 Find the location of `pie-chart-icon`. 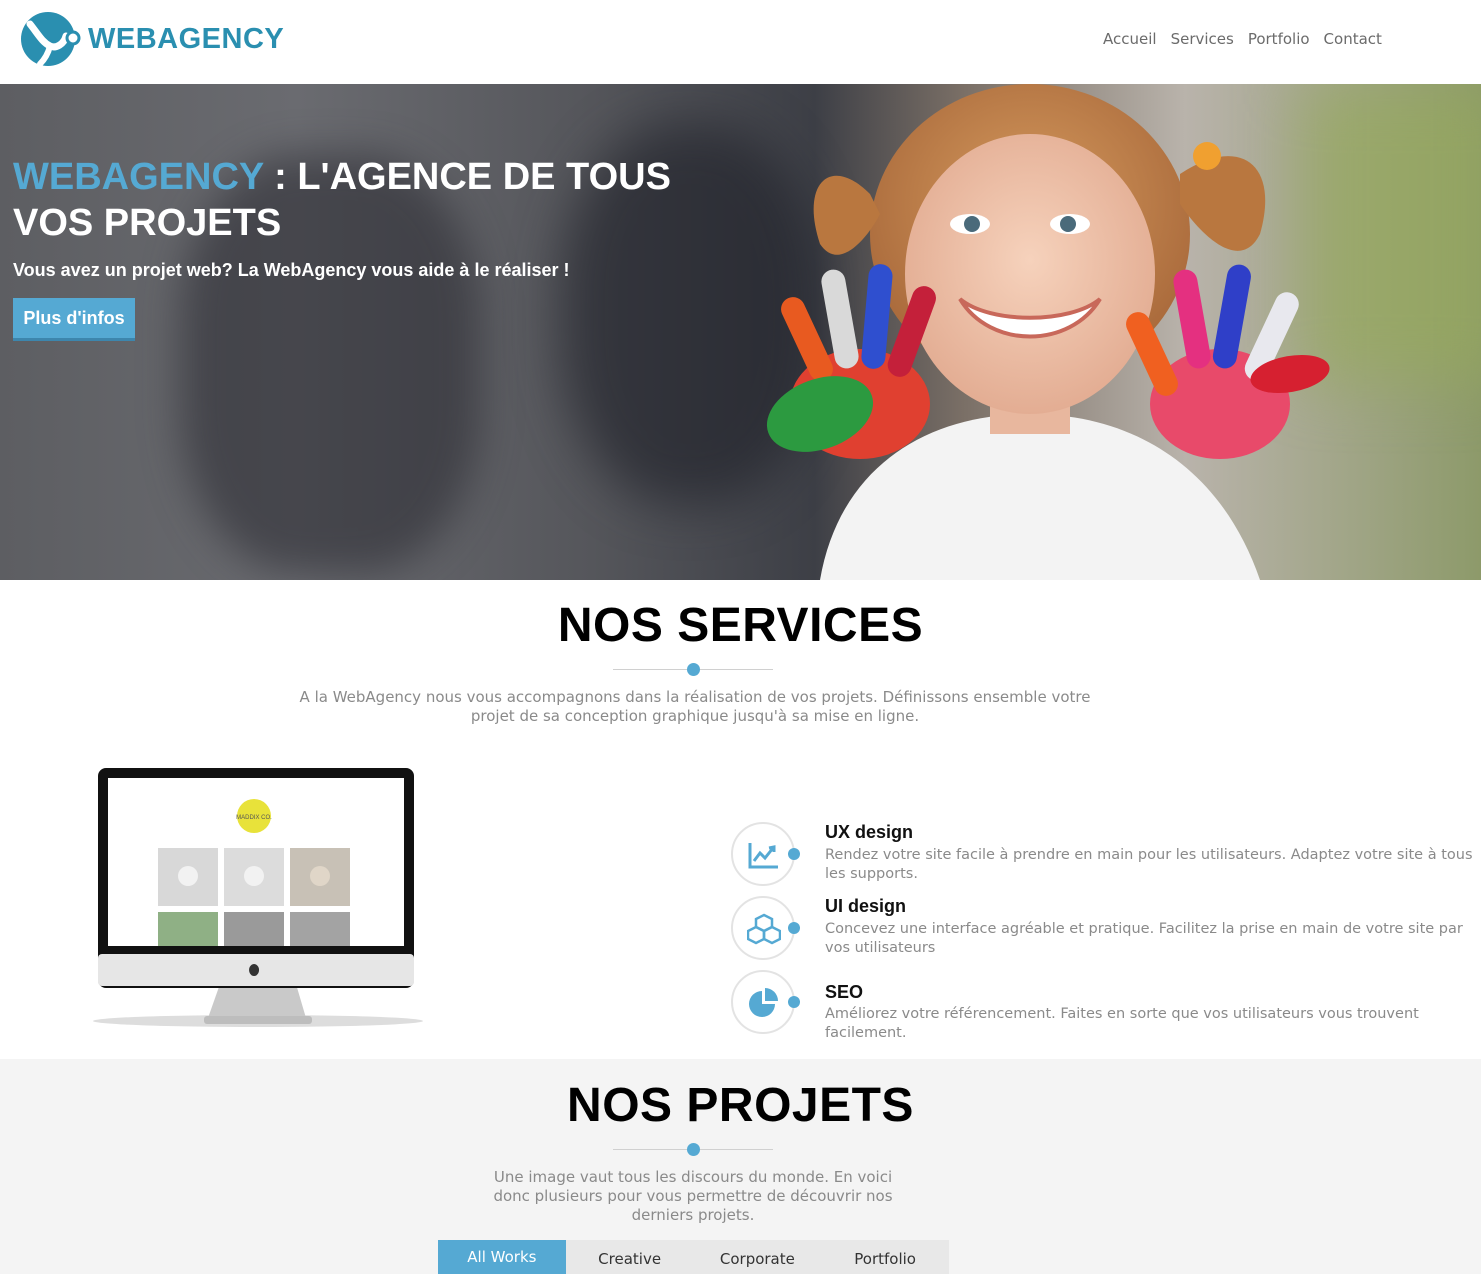

pie-chart-icon is located at coordinates (763, 1002).